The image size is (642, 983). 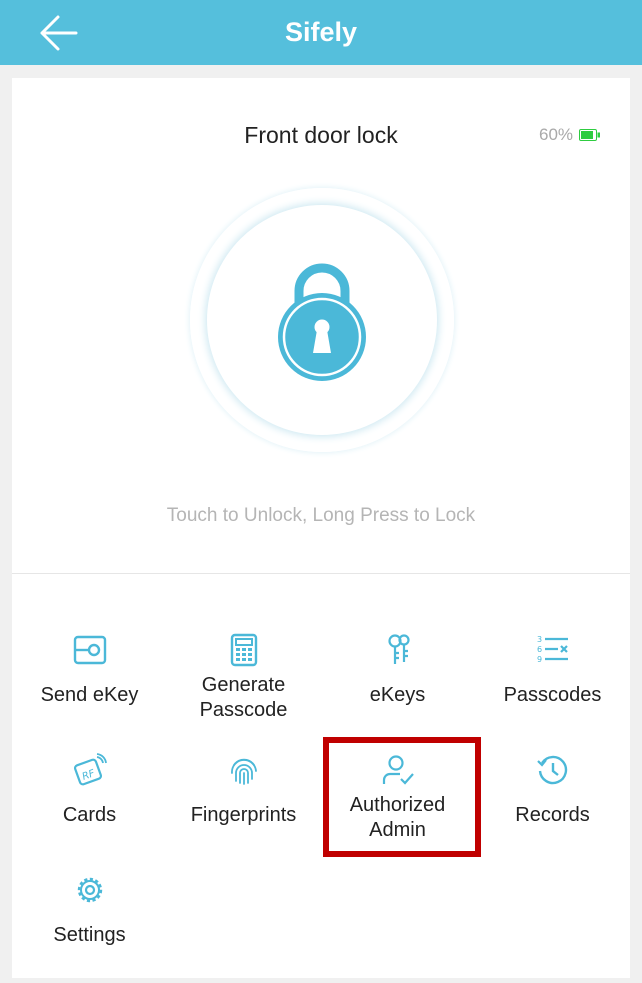 I want to click on menu-item-fingerprints: Fingerprints, so click(x=243, y=808).